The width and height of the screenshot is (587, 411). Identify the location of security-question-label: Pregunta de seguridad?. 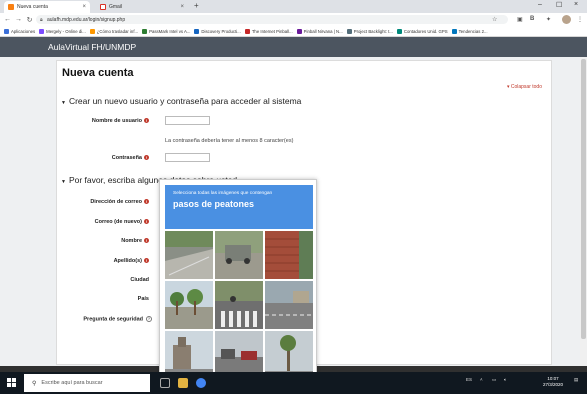
(117, 319).